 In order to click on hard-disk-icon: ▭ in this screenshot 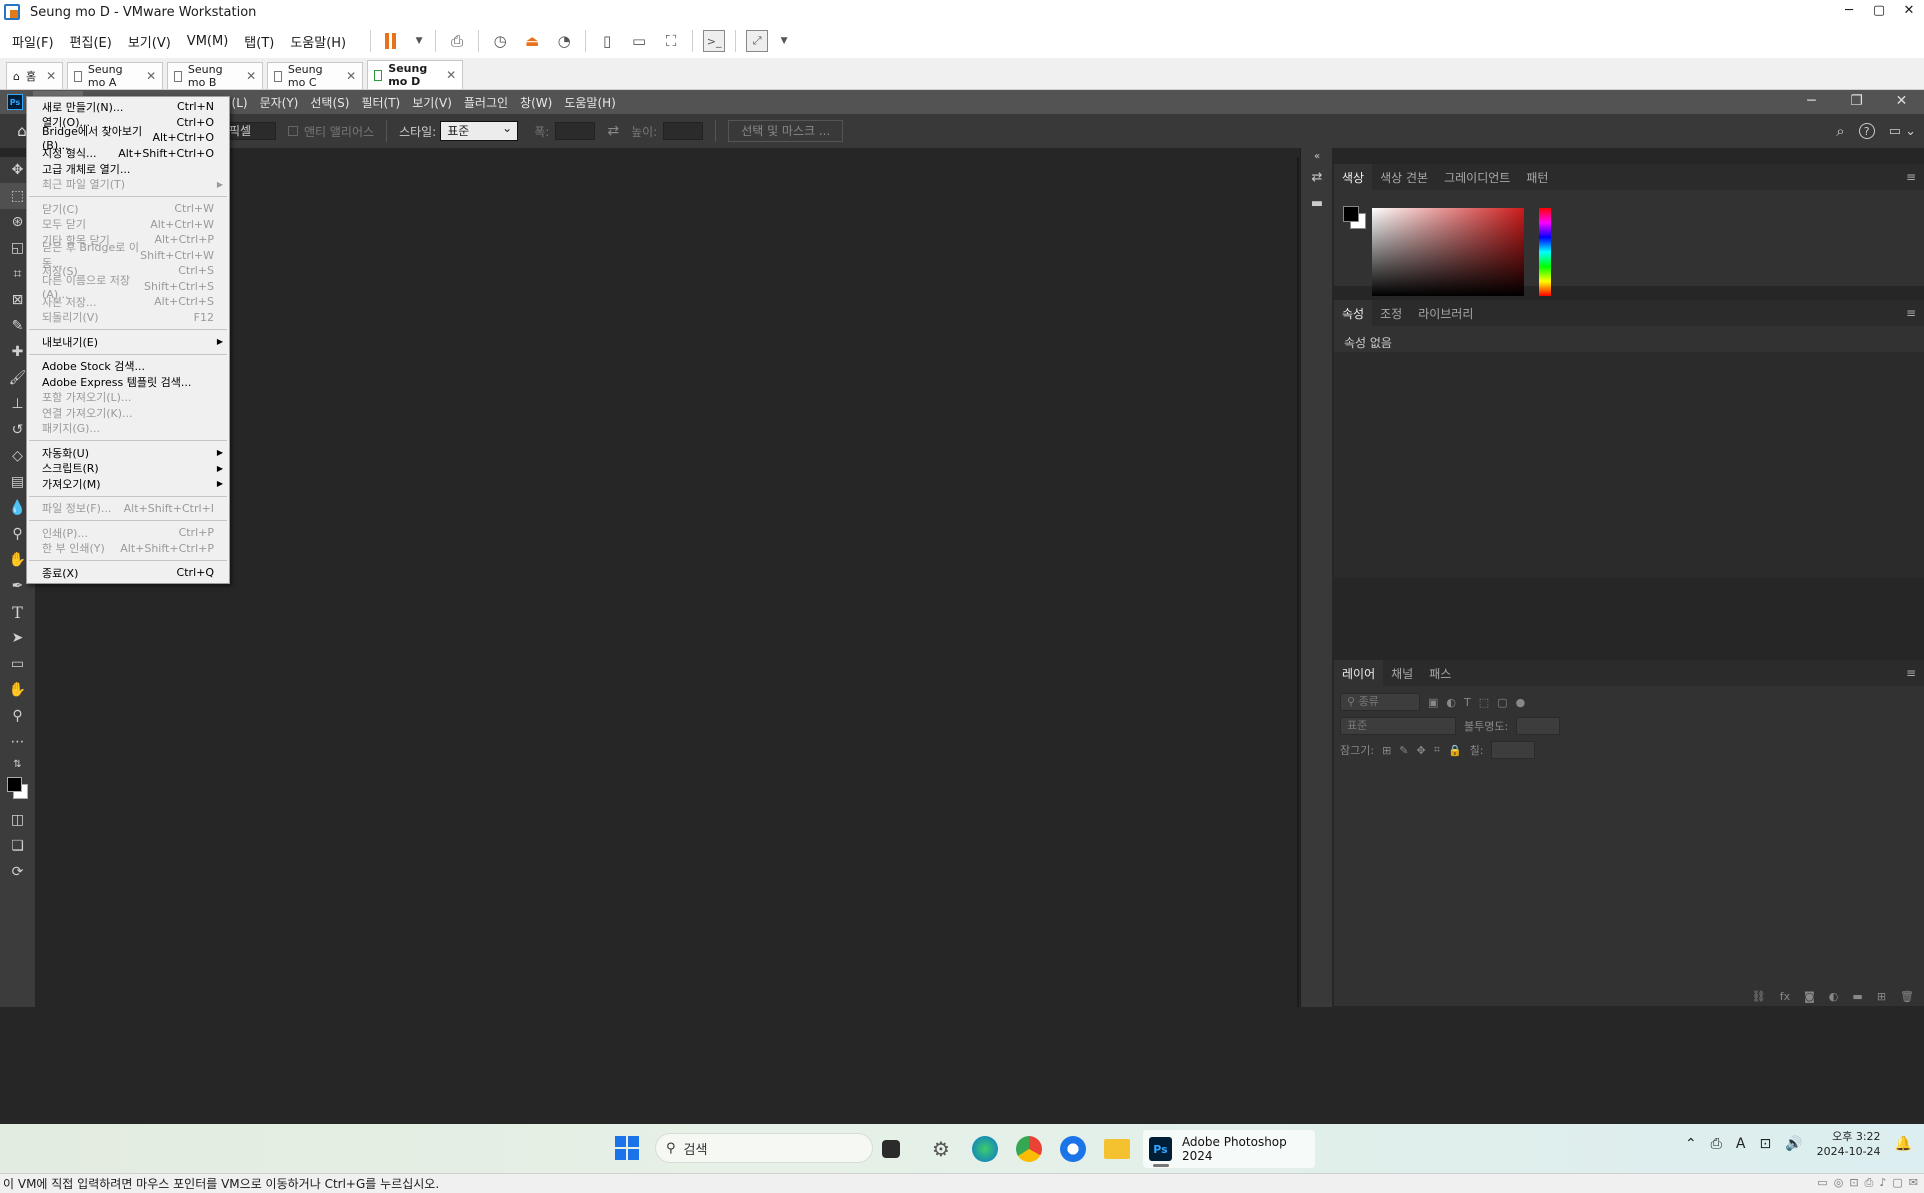, I will do `click(1822, 1183)`.